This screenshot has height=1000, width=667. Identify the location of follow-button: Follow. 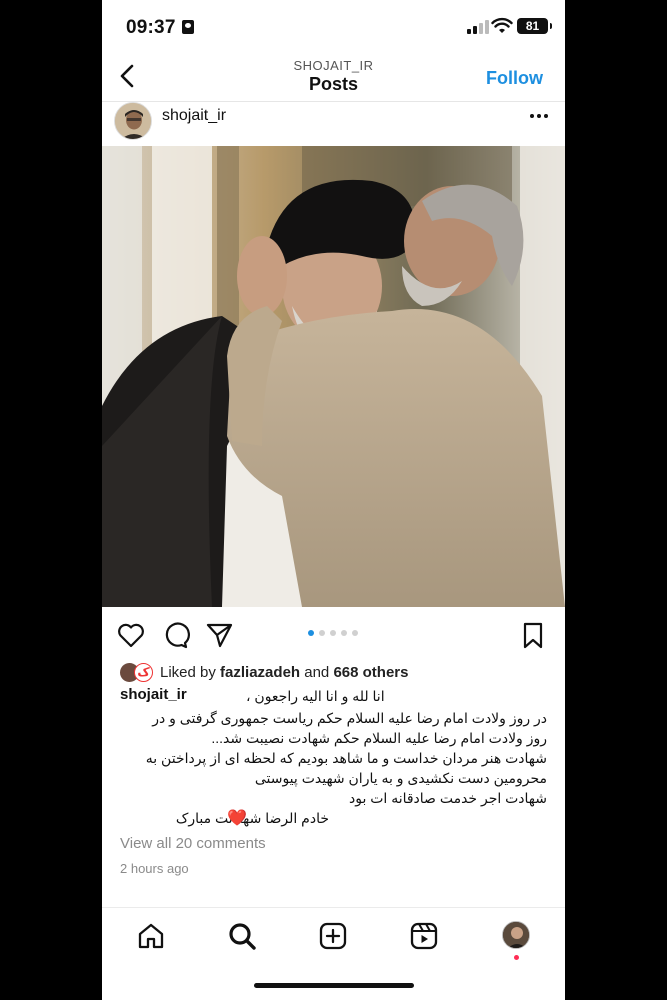
(514, 78).